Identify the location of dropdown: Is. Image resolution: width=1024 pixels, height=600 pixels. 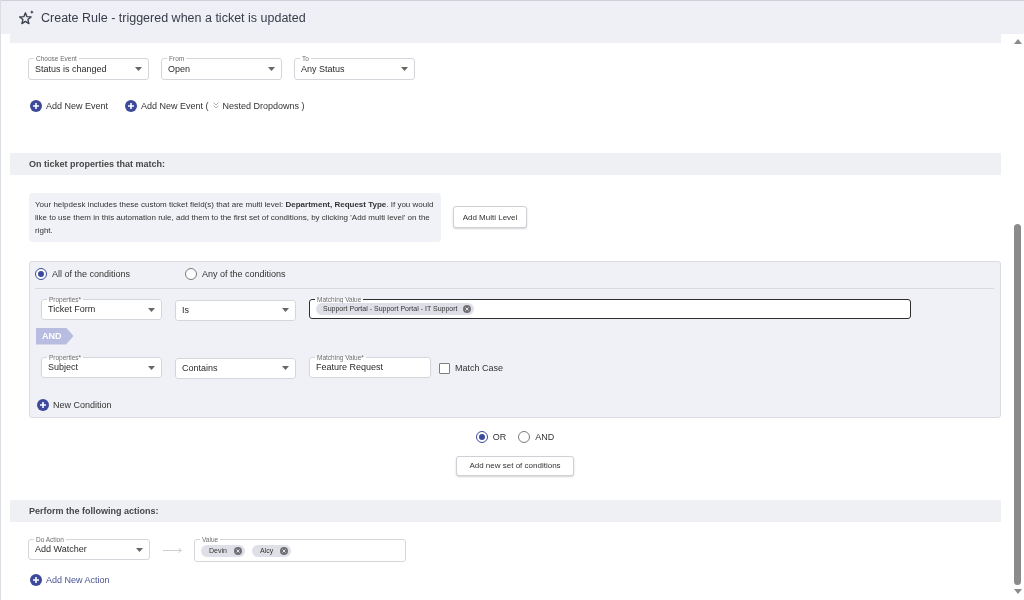
(235, 310).